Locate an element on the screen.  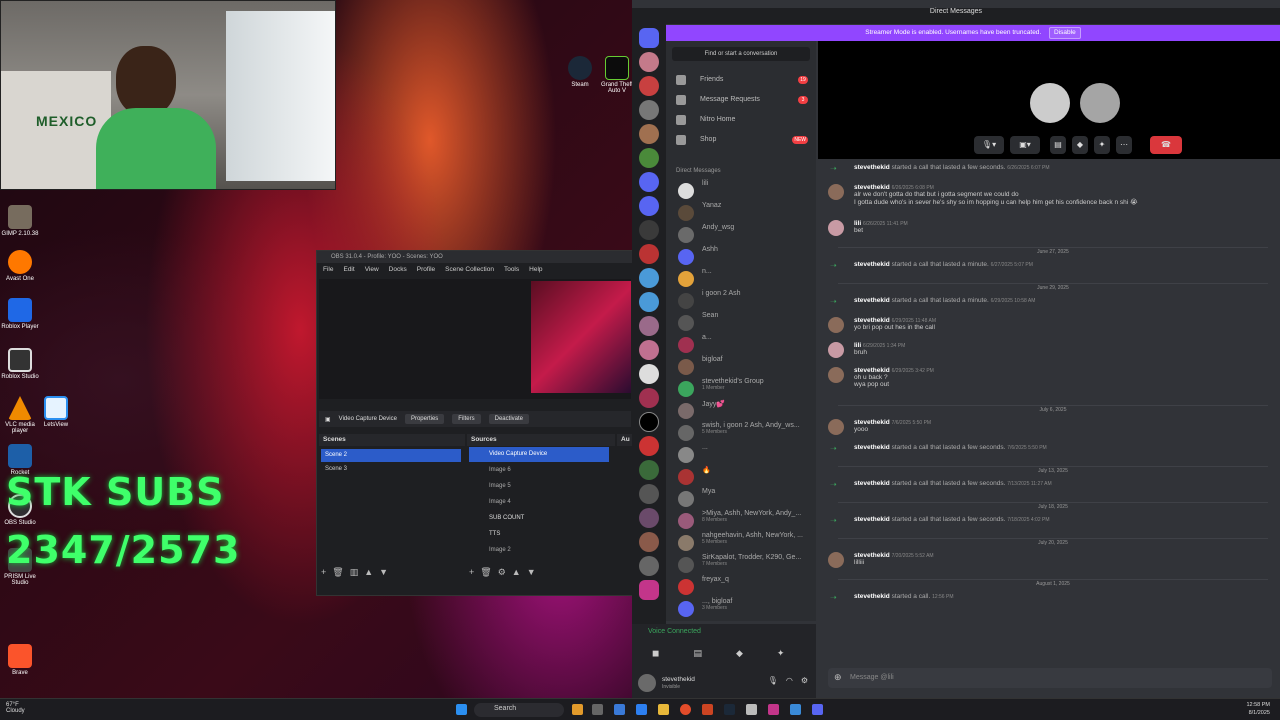
more-options-icon: ⋯ is located at coordinates (1124, 145).